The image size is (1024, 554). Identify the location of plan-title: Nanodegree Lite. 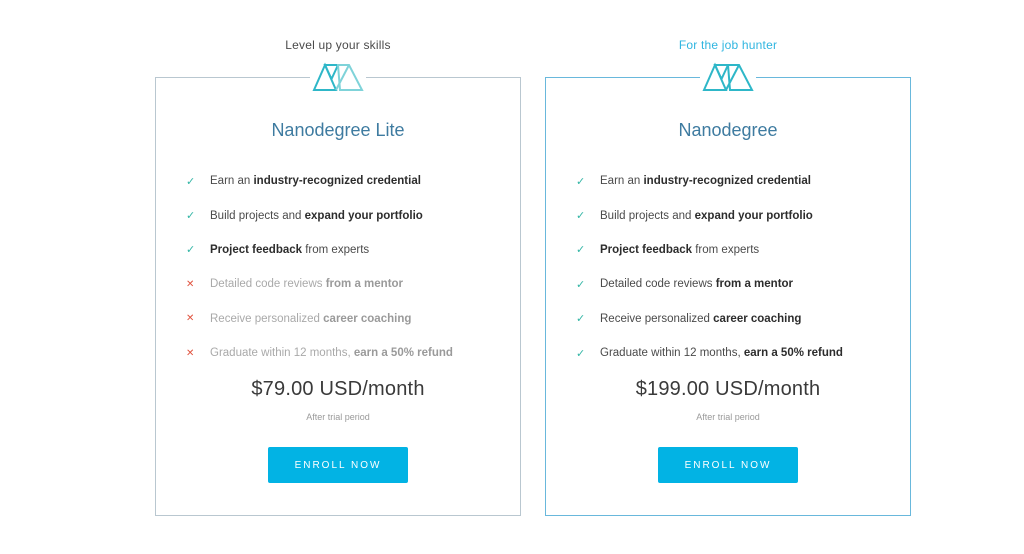
(338, 130).